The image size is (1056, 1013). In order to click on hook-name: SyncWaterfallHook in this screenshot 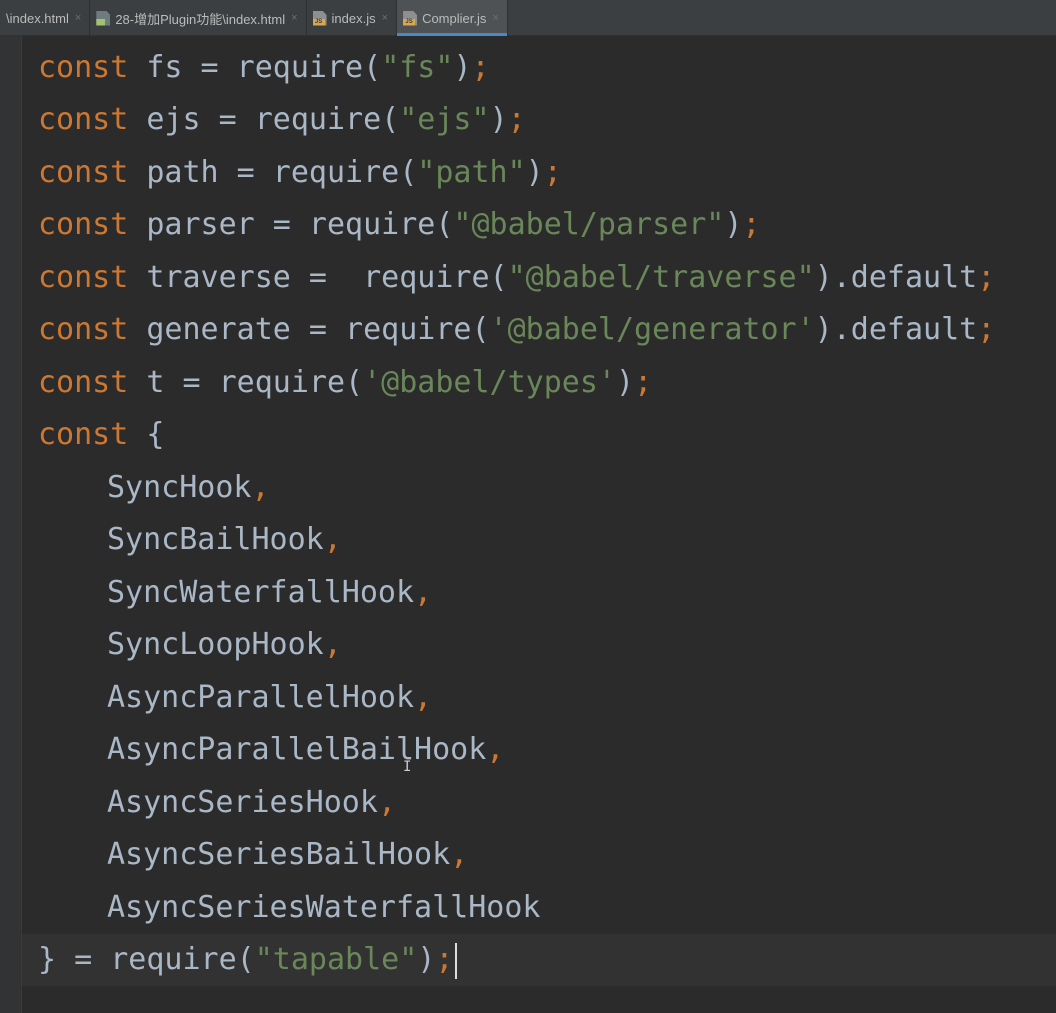, I will do `click(261, 592)`.